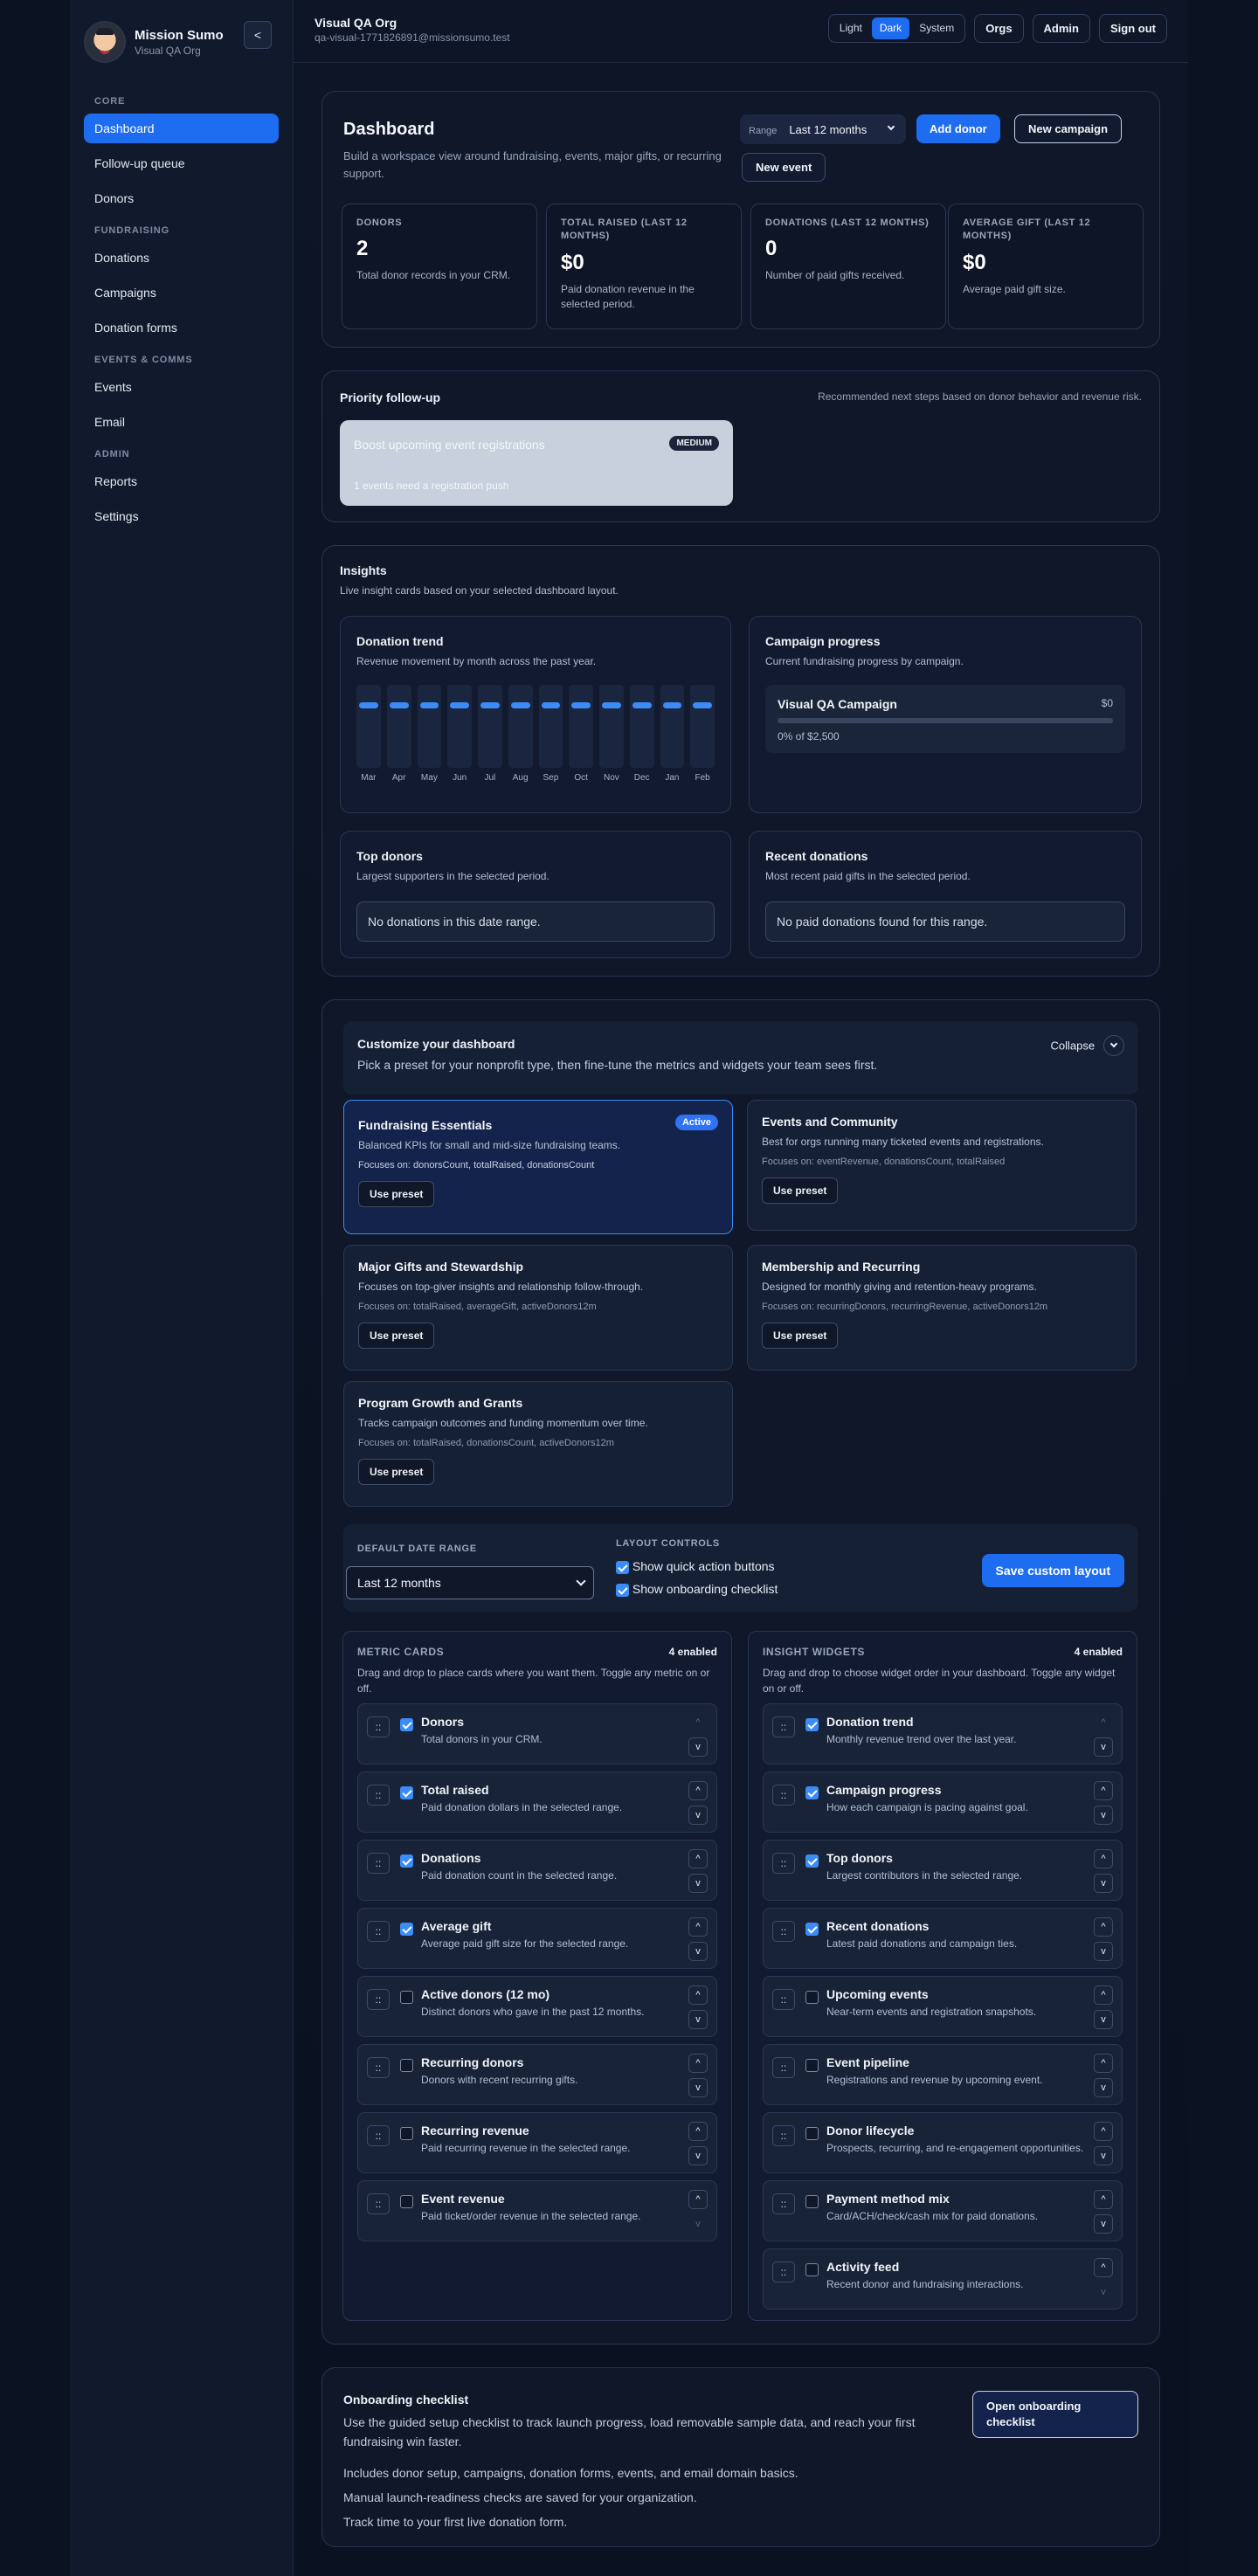 This screenshot has width=1258, height=2576. I want to click on orgs-button: Orgs, so click(999, 29).